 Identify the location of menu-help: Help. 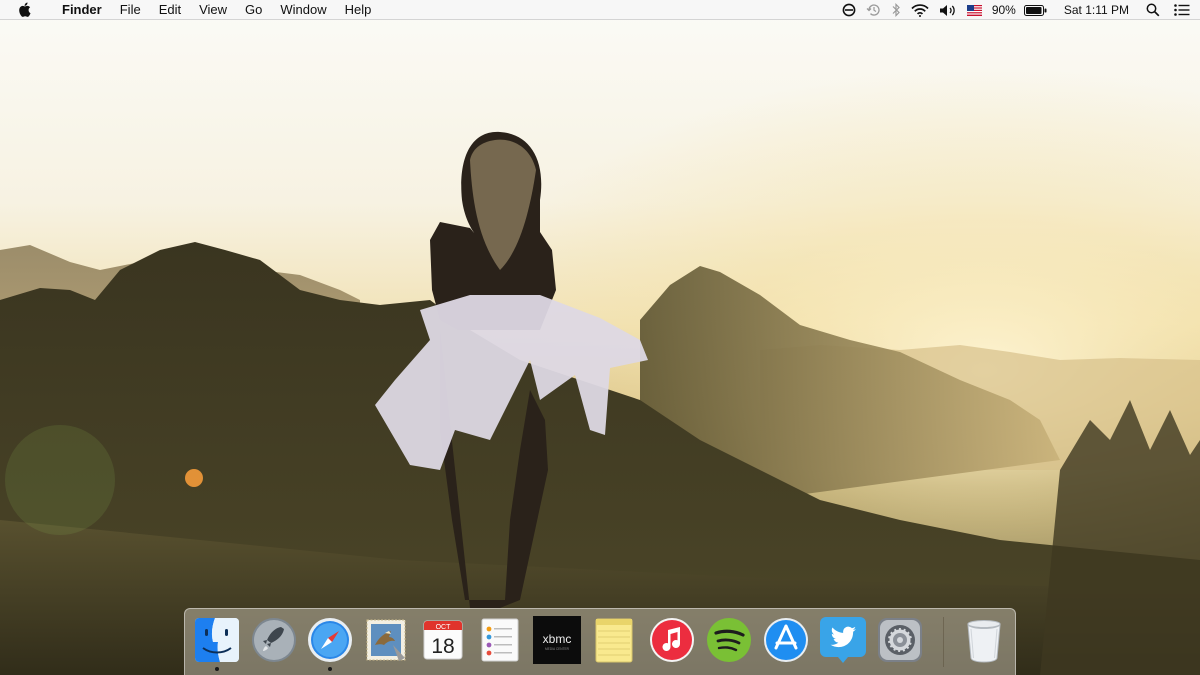
(358, 10).